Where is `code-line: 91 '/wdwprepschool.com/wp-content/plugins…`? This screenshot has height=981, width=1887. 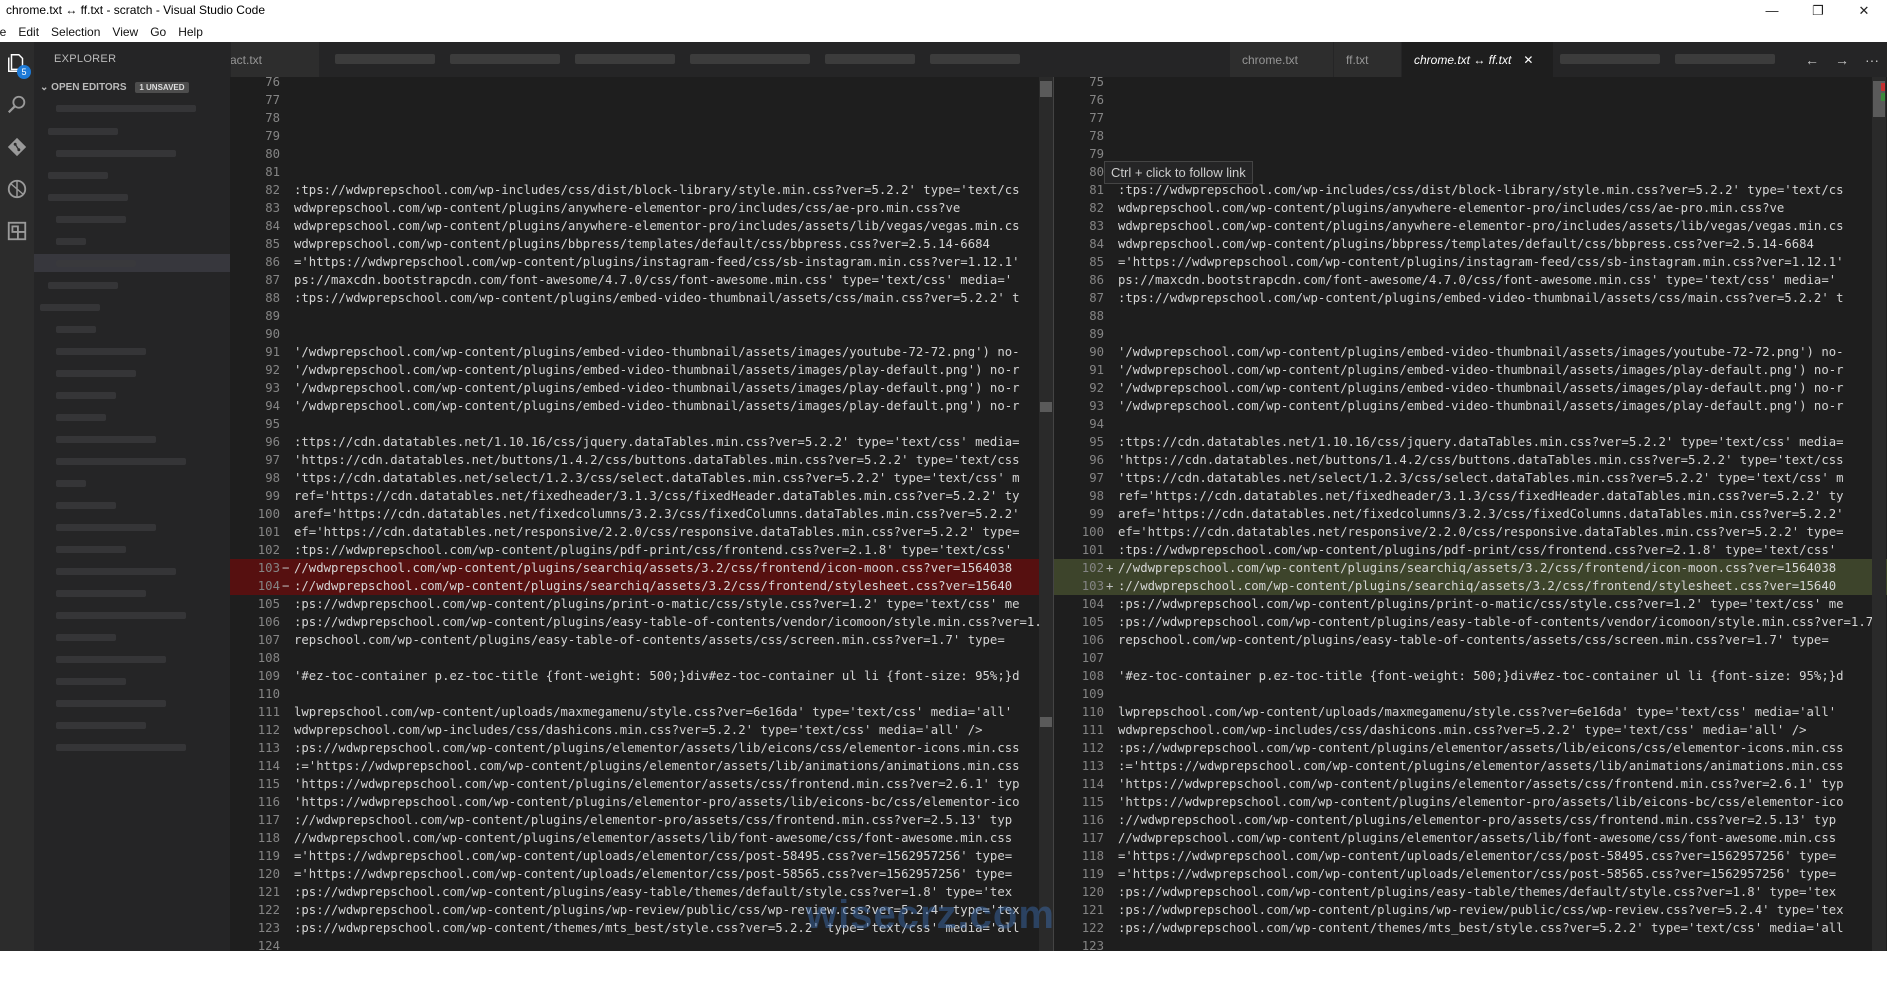 code-line: 91 '/wdwprepschool.com/wp-content/plugins… is located at coordinates (1470, 370).